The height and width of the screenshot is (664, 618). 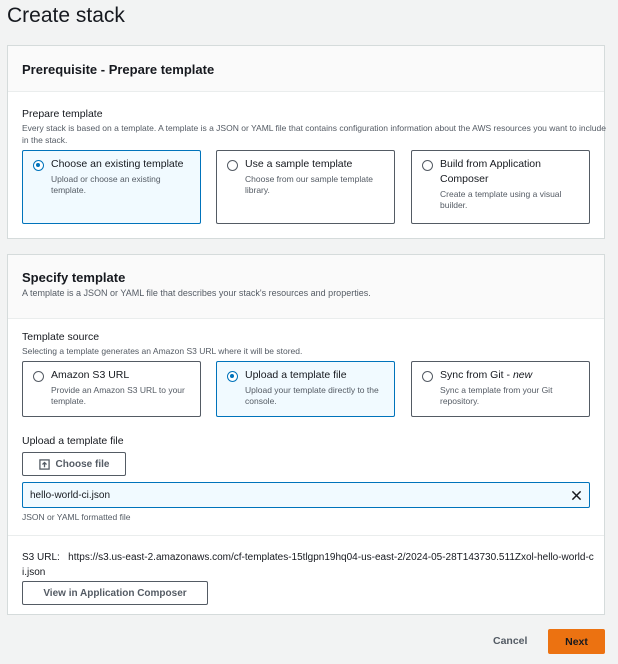 What do you see at coordinates (299, 164) in the screenshot?
I see `tile-title: Use a sample template` at bounding box center [299, 164].